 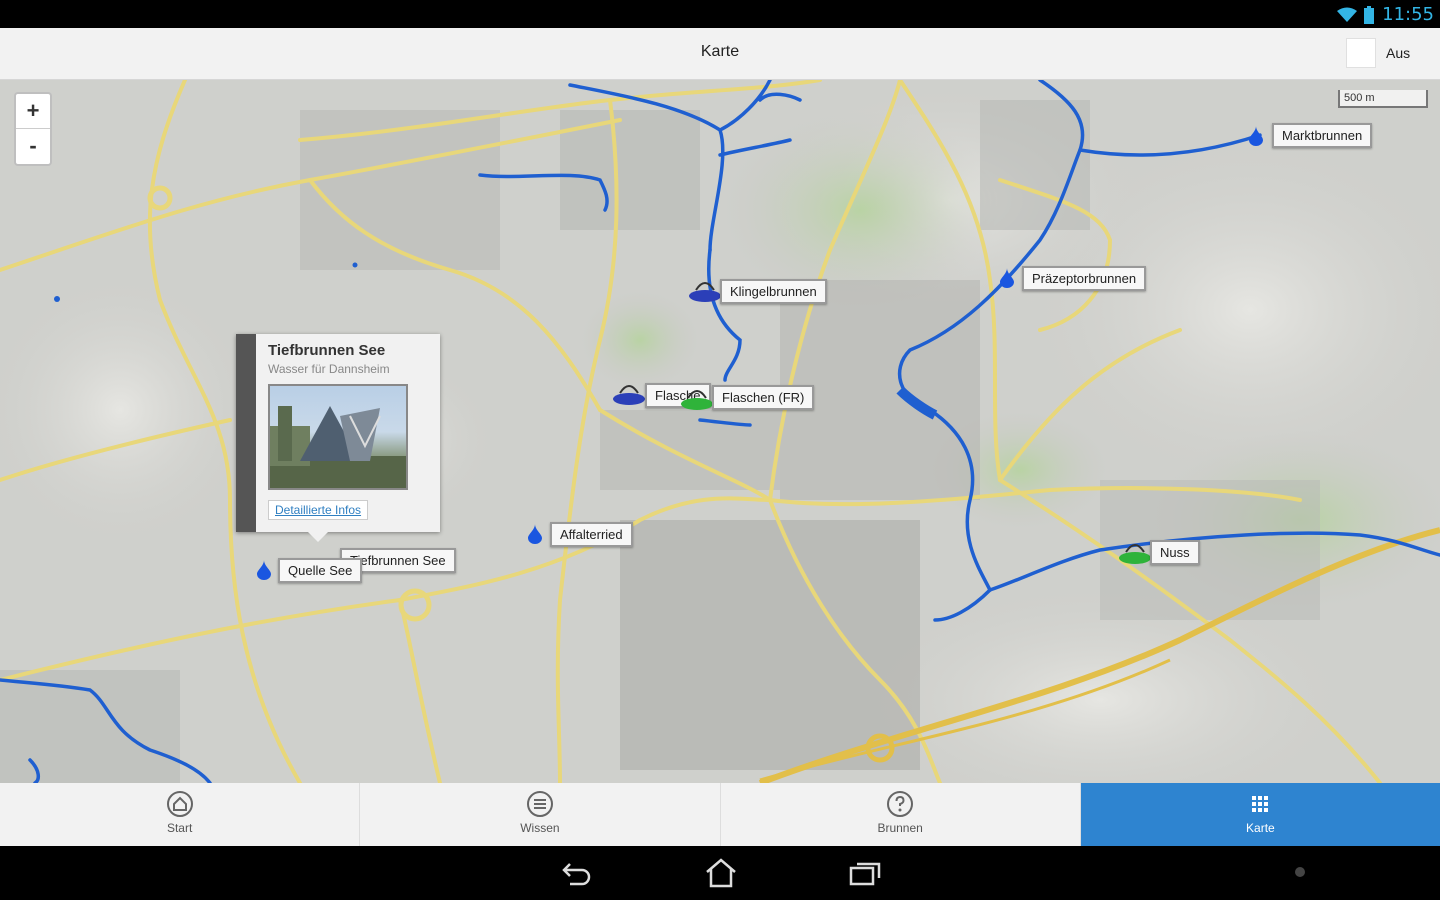 I want to click on home-icon, so click(x=179, y=804).